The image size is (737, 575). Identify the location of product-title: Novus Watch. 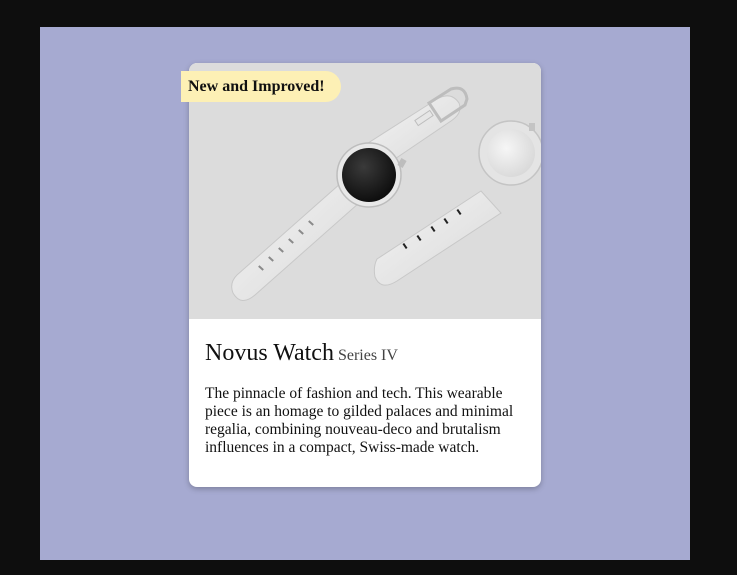
(269, 353).